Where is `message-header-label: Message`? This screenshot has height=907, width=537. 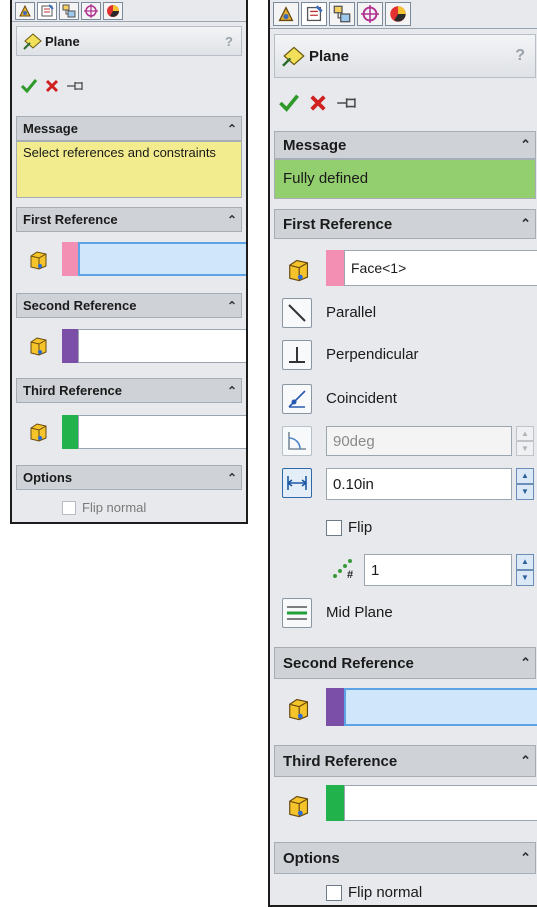
message-header-label: Message is located at coordinates (50, 128).